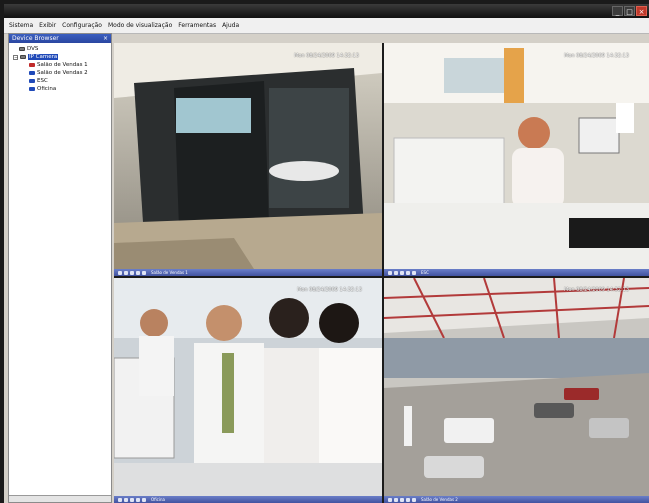 Image resolution: width=649 pixels, height=503 pixels. What do you see at coordinates (516, 272) in the screenshot?
I see `camera-toolbar: ESC` at bounding box center [516, 272].